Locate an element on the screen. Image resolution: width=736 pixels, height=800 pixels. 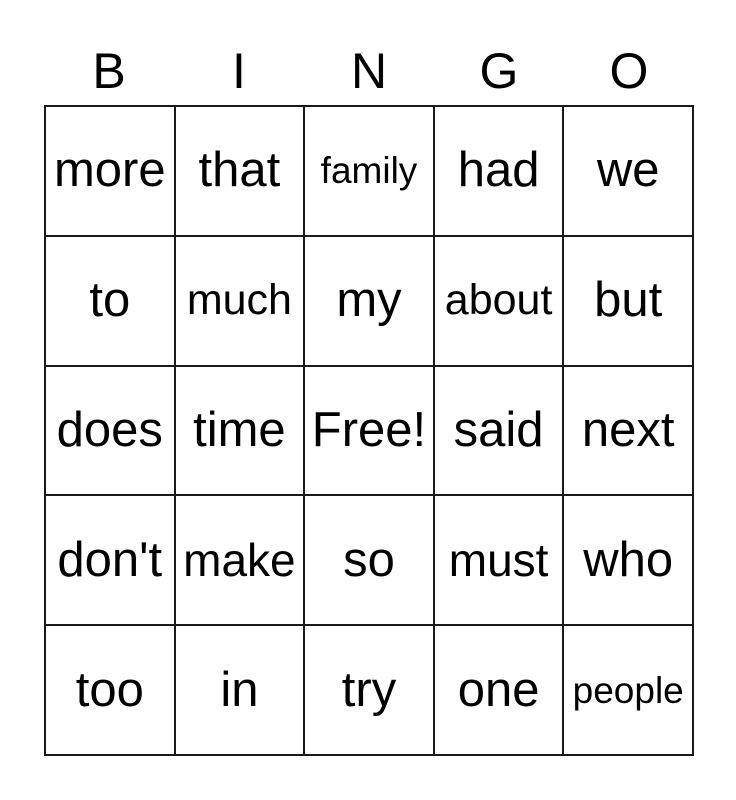
bingo-cell: so is located at coordinates (370, 561).